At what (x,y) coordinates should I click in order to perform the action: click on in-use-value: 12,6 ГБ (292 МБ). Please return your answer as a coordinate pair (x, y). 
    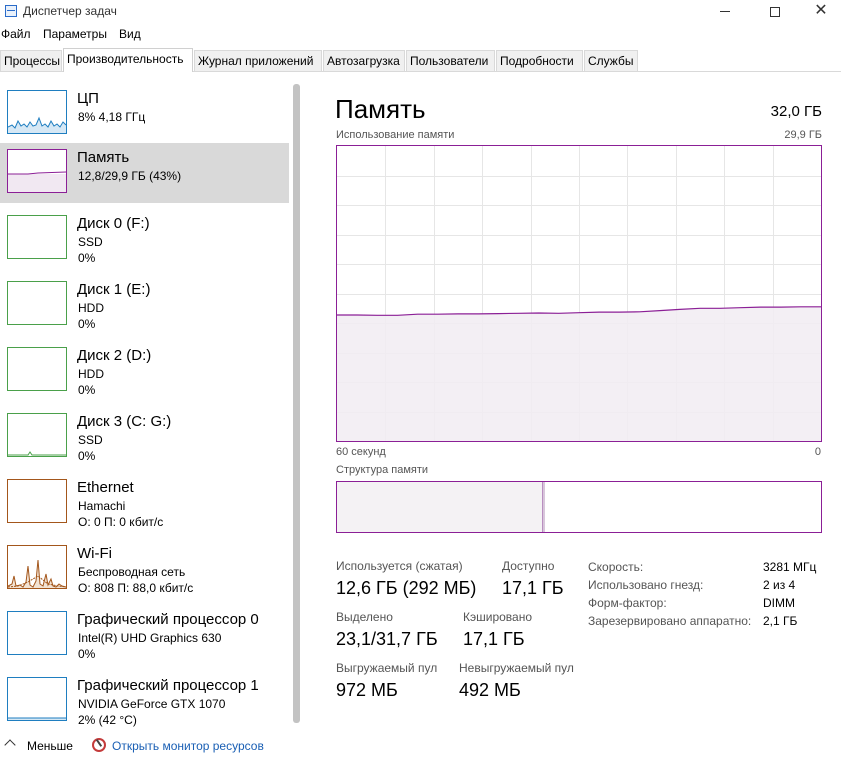
    Looking at the image, I should click on (406, 588).